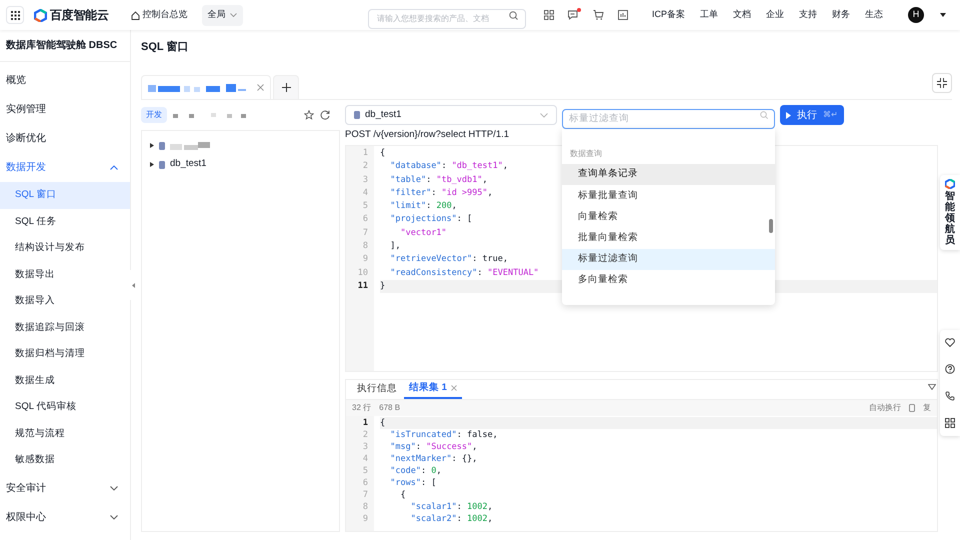  I want to click on copy-icon, so click(912, 408).